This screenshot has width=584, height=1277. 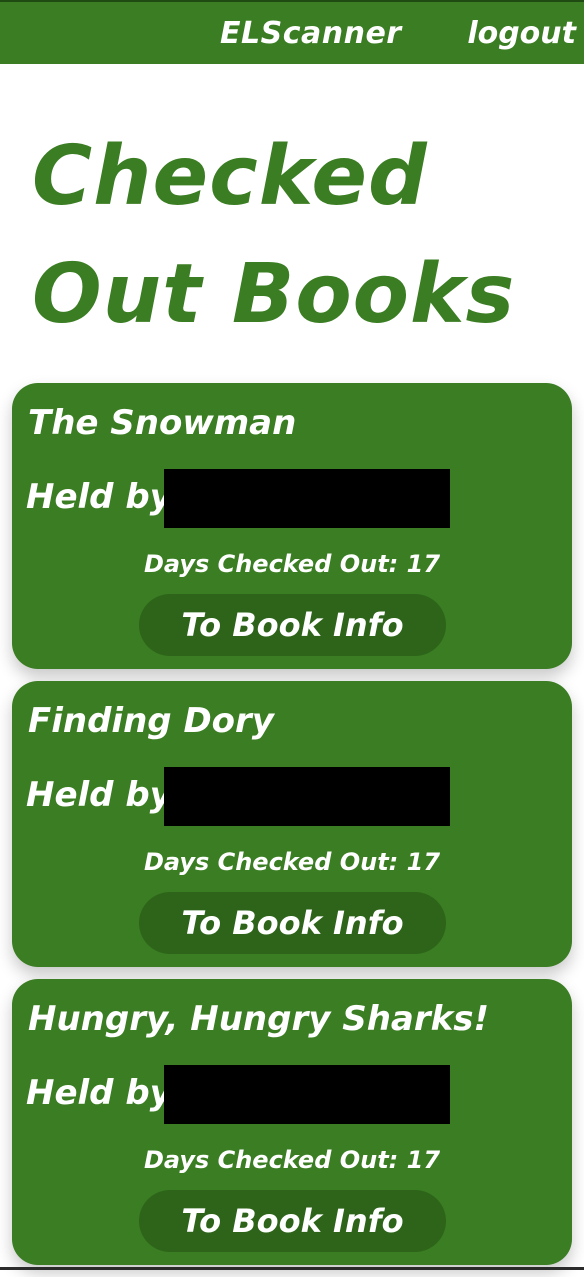 I want to click on book-title: Finding Dory, so click(x=151, y=721).